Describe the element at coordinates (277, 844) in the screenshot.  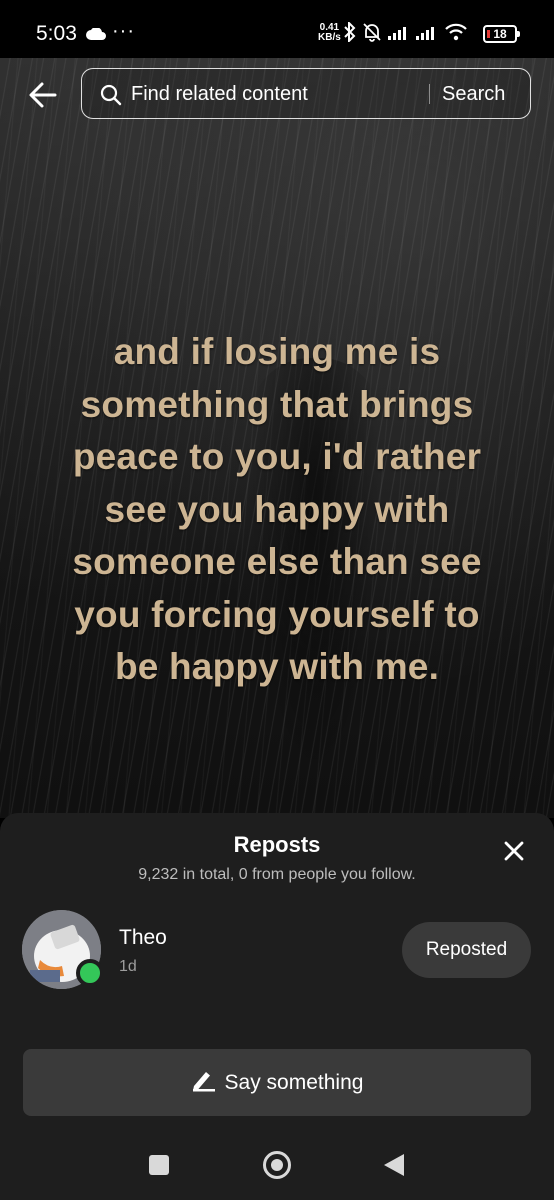
I see `sheet-title: Reposts` at that location.